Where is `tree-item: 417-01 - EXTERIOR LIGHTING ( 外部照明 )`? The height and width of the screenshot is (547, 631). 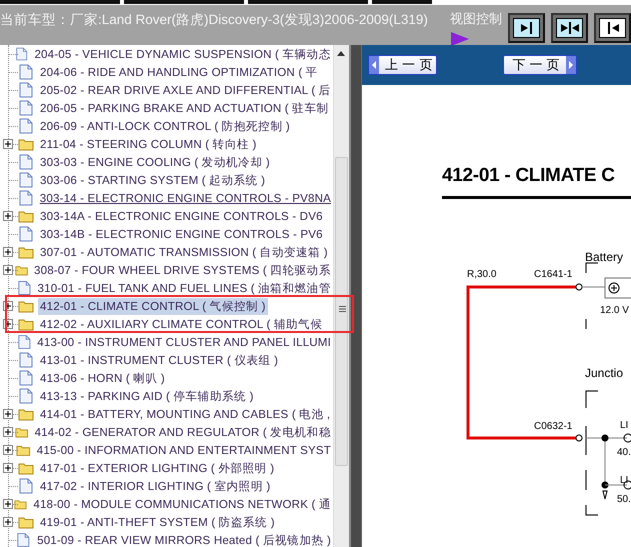 tree-item: 417-01 - EXTERIOR LIGHTING ( 外部照明 ) is located at coordinates (157, 468).